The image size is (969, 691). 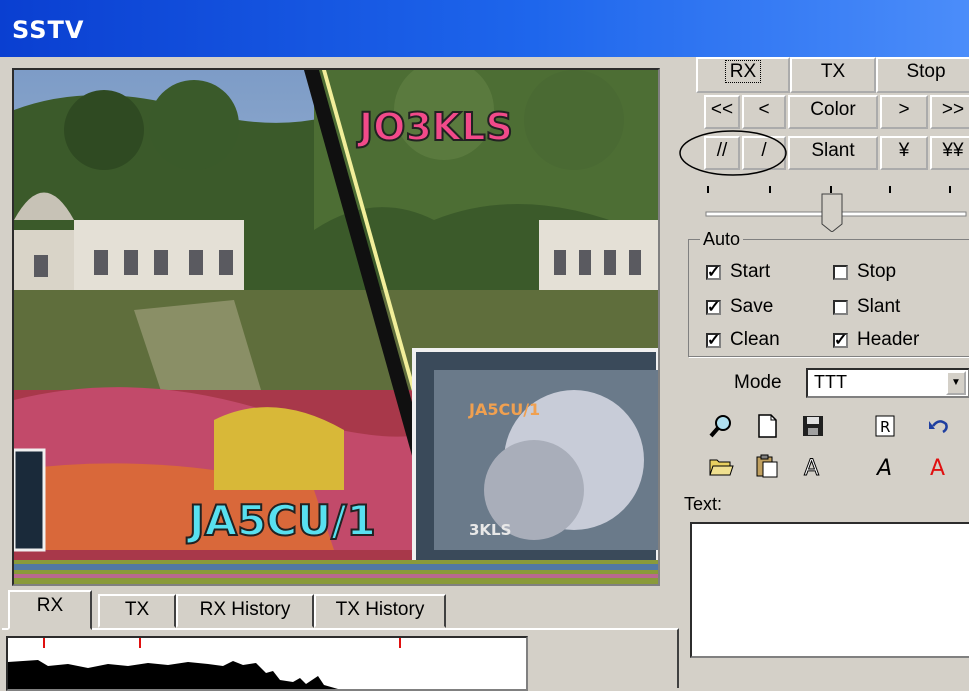 What do you see at coordinates (281, 520) in the screenshot?
I see `callsign-bottom-text: JA5CU/1` at bounding box center [281, 520].